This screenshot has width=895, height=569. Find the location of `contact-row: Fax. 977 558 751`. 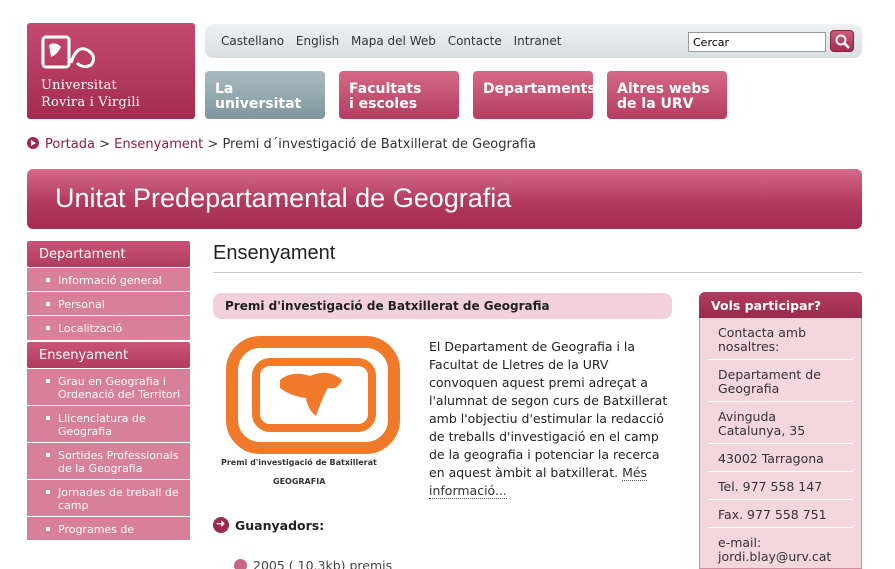

contact-row: Fax. 977 558 751 is located at coordinates (780, 514).